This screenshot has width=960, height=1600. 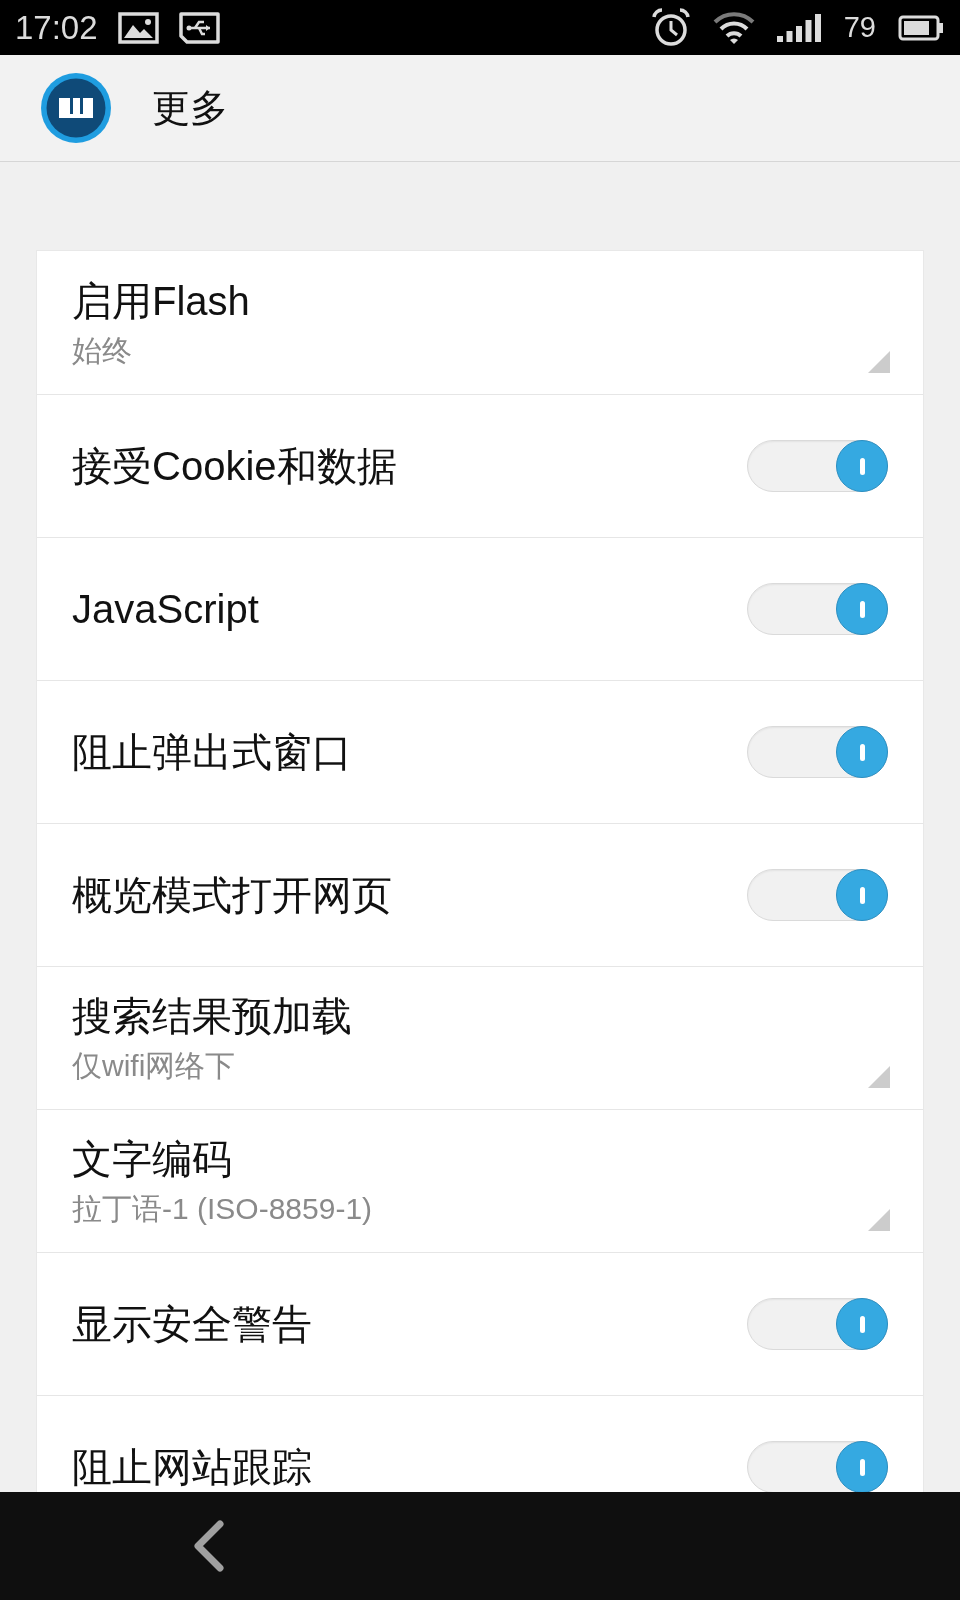 I want to click on usb-icon, so click(x=199, y=27).